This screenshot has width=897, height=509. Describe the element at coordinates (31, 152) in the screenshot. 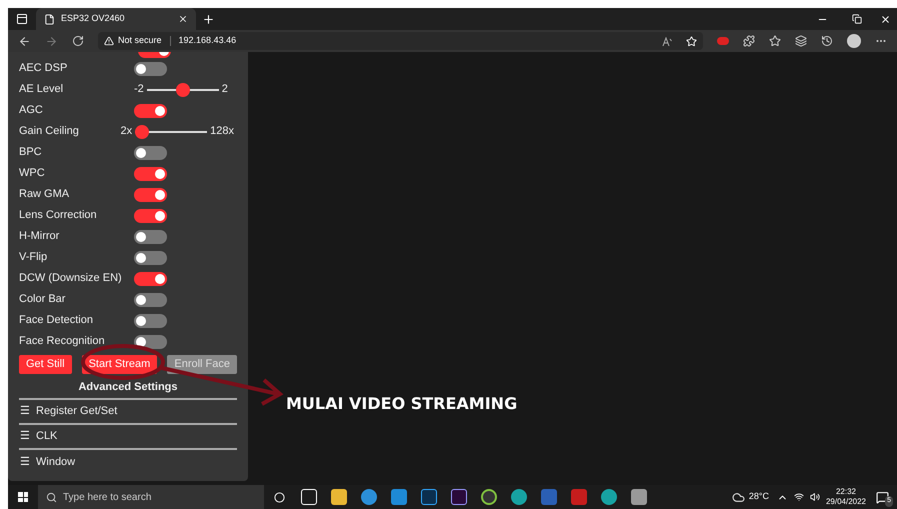

I see `setting-label: BPC` at that location.